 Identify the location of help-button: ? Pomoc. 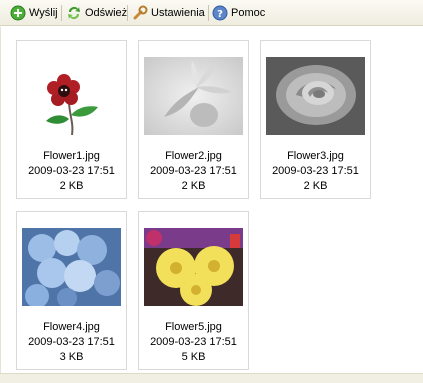
(238, 13).